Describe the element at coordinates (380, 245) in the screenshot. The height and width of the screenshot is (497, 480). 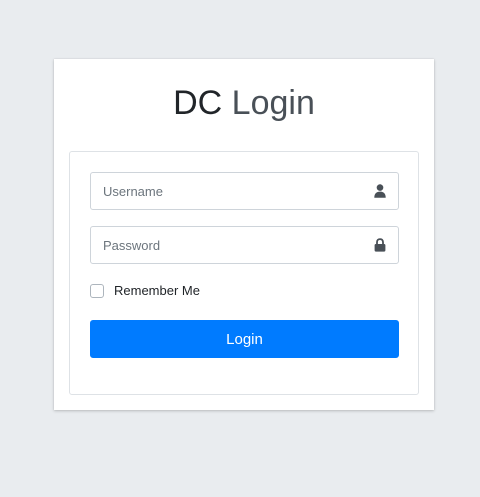
I see `lock-icon` at that location.